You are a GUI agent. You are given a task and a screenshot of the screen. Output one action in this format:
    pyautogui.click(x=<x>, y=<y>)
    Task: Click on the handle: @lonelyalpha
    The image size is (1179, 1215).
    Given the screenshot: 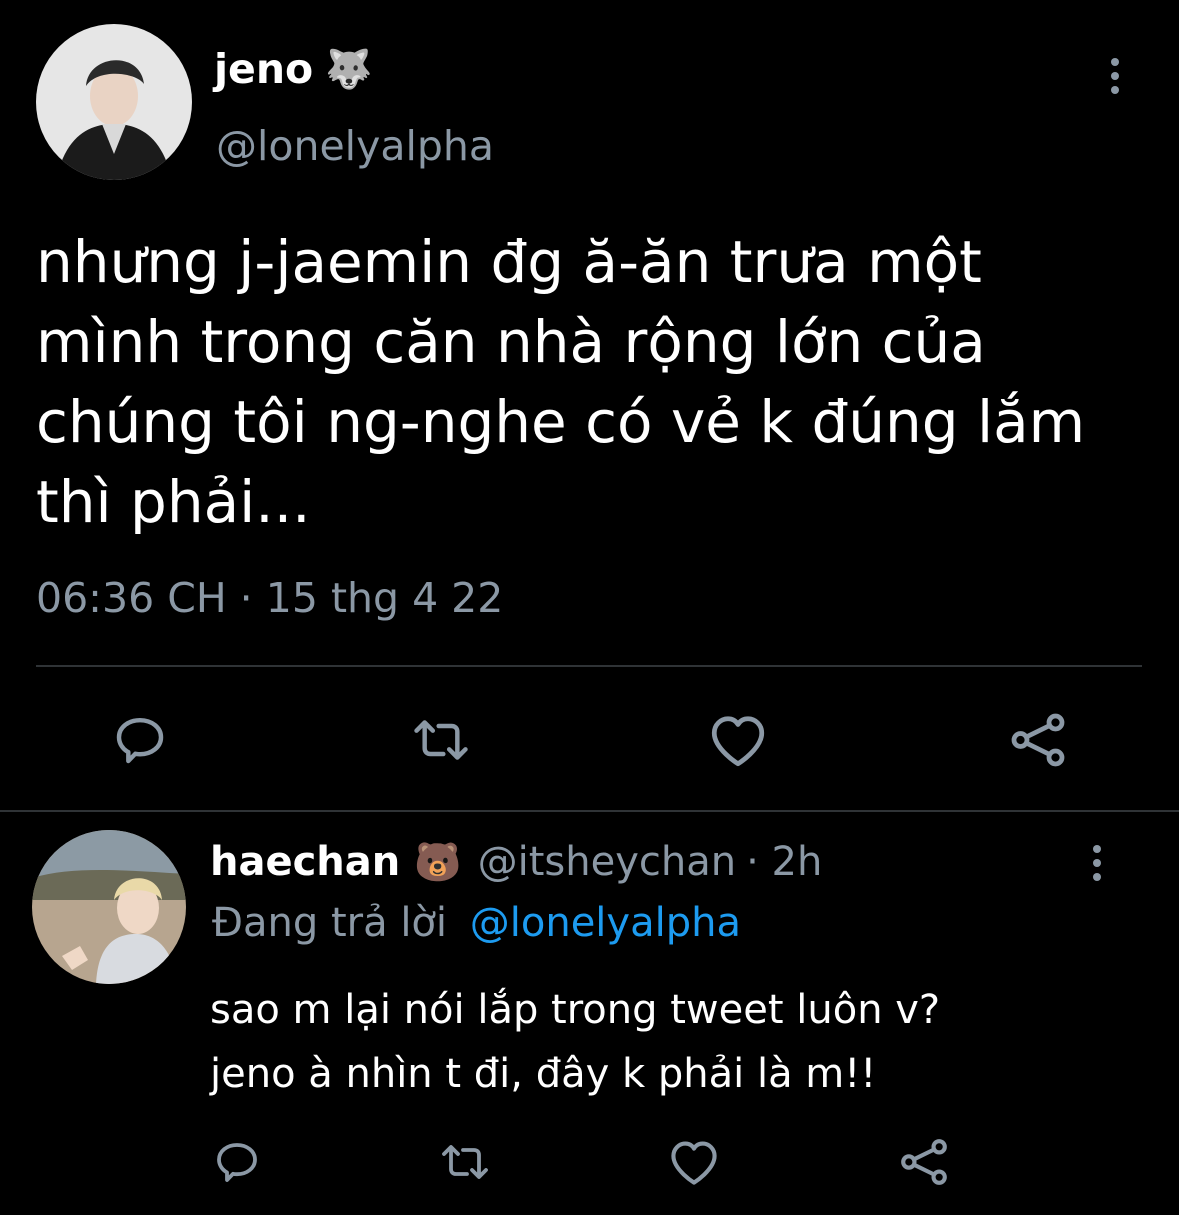 What is the action you would take?
    pyautogui.click(x=355, y=146)
    